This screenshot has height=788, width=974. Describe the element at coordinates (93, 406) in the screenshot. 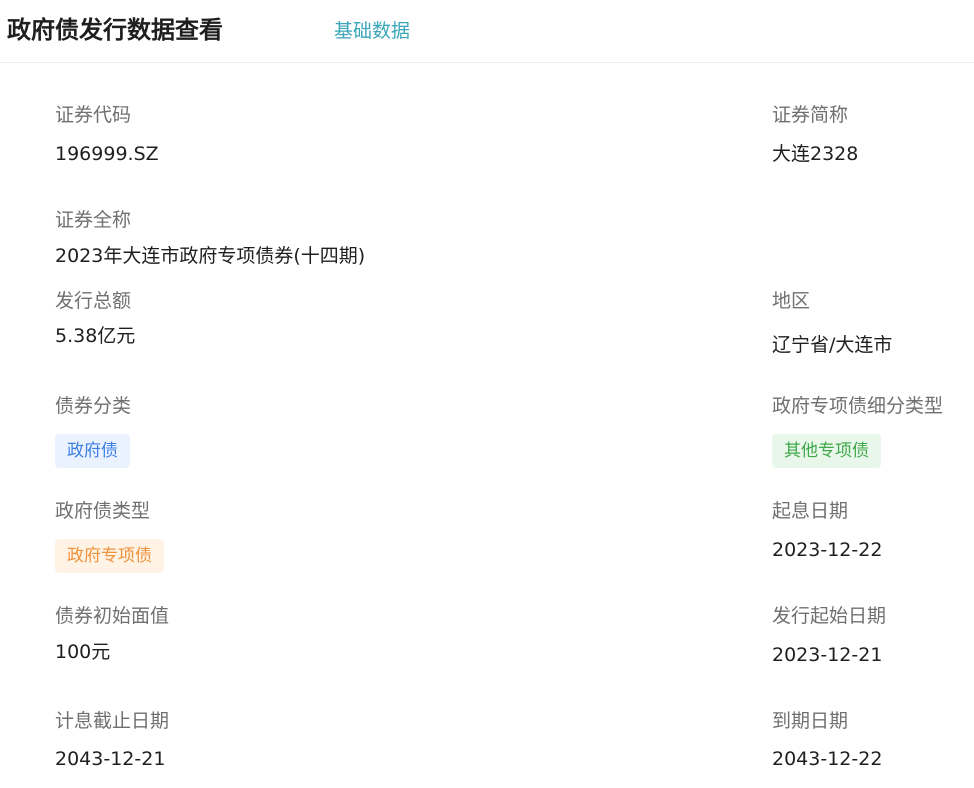

I see `label-bond-category: 债券分类` at that location.